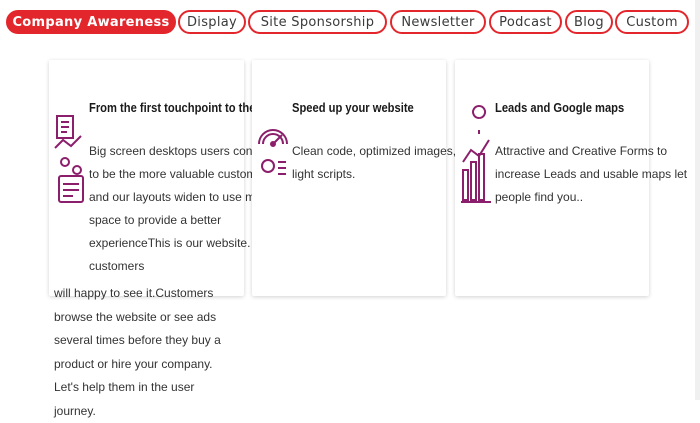  Describe the element at coordinates (353, 107) in the screenshot. I see `card-title: Speed up your website` at that location.